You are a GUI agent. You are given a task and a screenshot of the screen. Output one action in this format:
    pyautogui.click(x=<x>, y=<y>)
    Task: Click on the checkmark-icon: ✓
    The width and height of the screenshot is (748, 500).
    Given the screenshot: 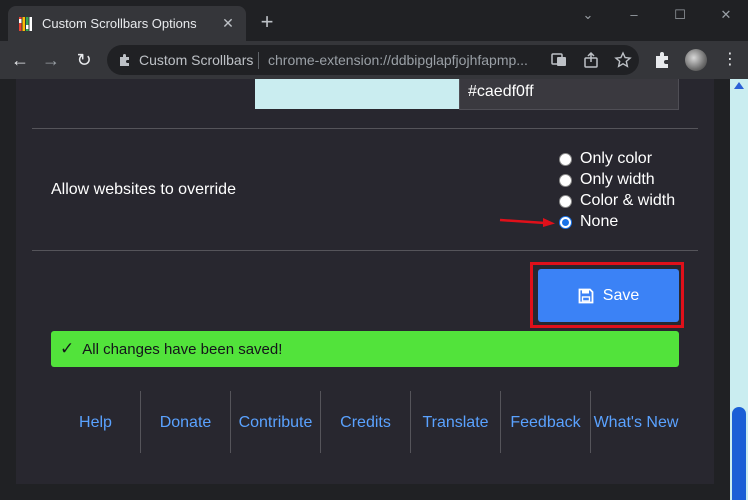 What is the action you would take?
    pyautogui.click(x=67, y=348)
    